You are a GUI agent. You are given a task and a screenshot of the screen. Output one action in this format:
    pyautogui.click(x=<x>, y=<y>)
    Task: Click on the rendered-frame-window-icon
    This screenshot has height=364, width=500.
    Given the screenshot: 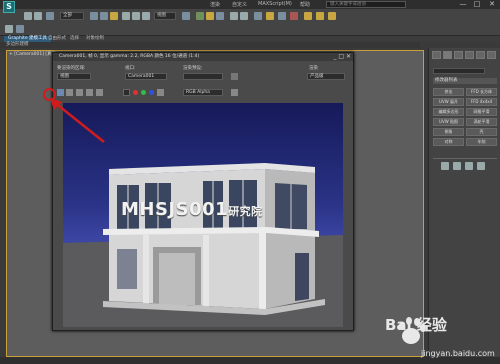 What is the action you would take?
    pyautogui.click(x=320, y=16)
    